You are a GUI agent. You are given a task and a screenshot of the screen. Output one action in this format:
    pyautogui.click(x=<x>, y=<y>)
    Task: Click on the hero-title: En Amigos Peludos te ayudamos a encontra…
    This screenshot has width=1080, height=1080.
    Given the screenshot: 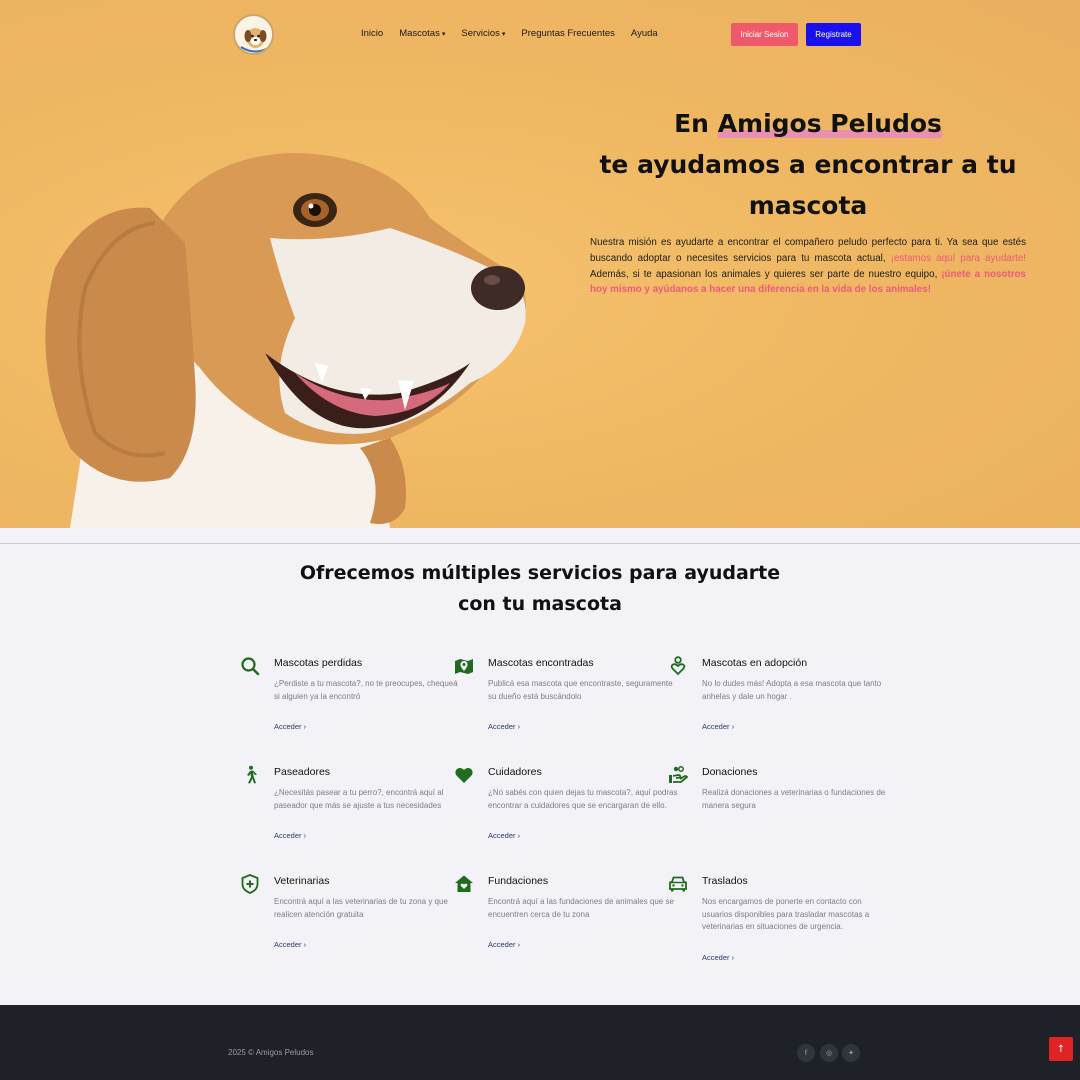 What is the action you would take?
    pyautogui.click(x=808, y=164)
    